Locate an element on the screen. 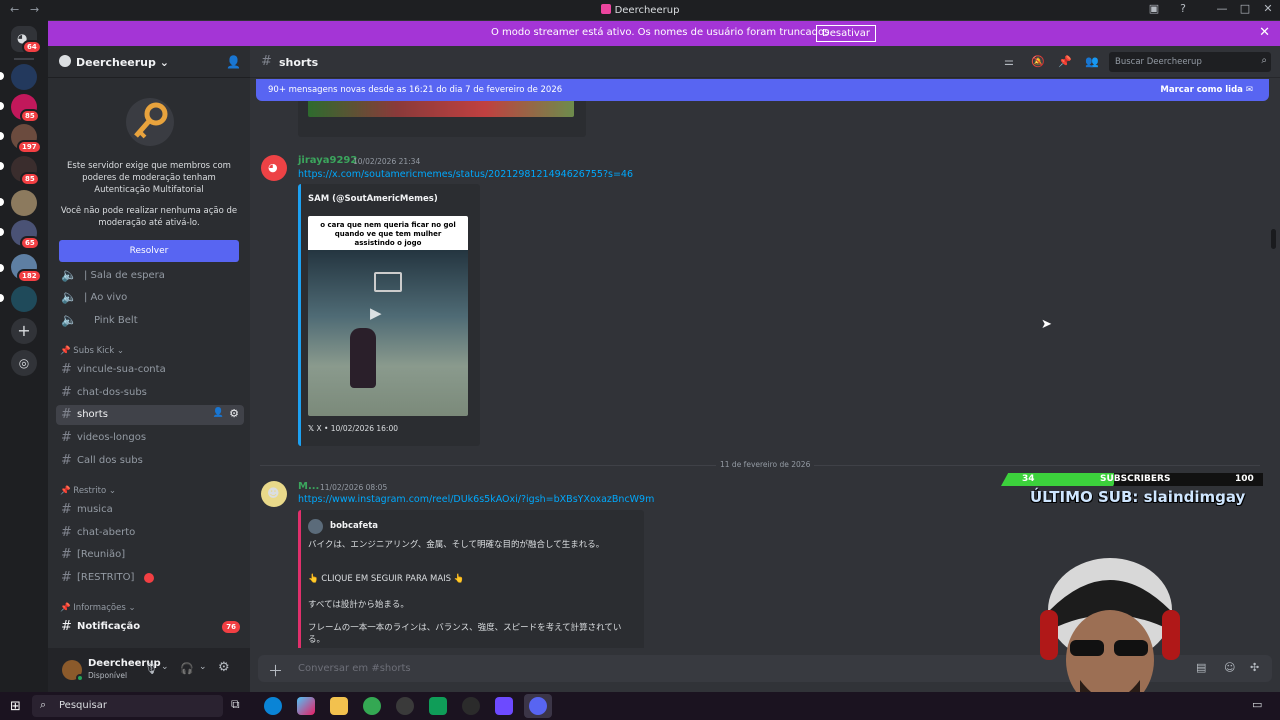 Image resolution: width=1280 pixels, height=720 pixels. channel-vincule-sua-conta: # vincule-sua-conta is located at coordinates (150, 370).